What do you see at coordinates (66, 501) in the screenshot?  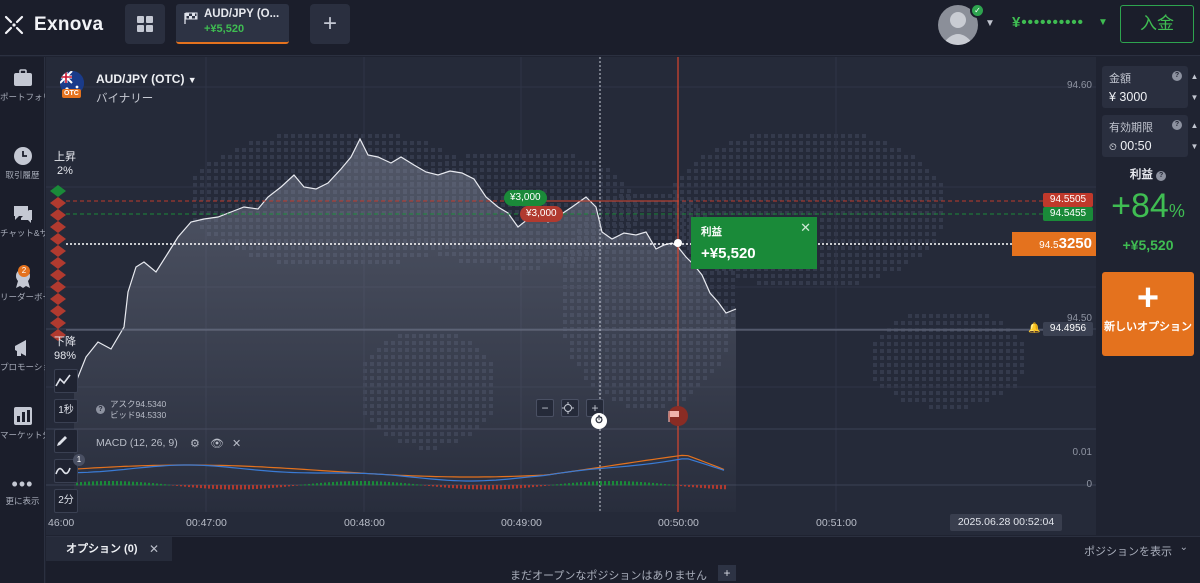 I see `timeframe-2m-button: 2分` at bounding box center [66, 501].